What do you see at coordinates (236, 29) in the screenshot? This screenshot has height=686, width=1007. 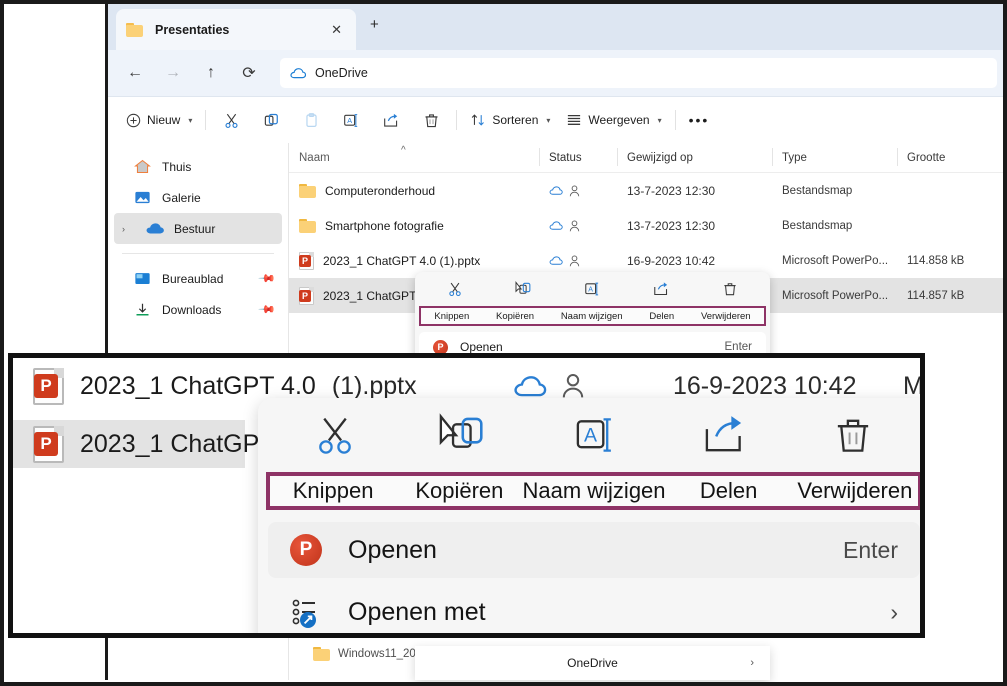 I see `explorer-tab: Presentaties ✕` at bounding box center [236, 29].